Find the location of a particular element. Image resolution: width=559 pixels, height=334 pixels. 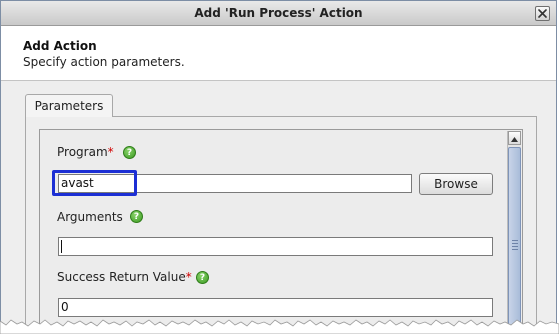

program-label-text: Program is located at coordinates (82, 152).